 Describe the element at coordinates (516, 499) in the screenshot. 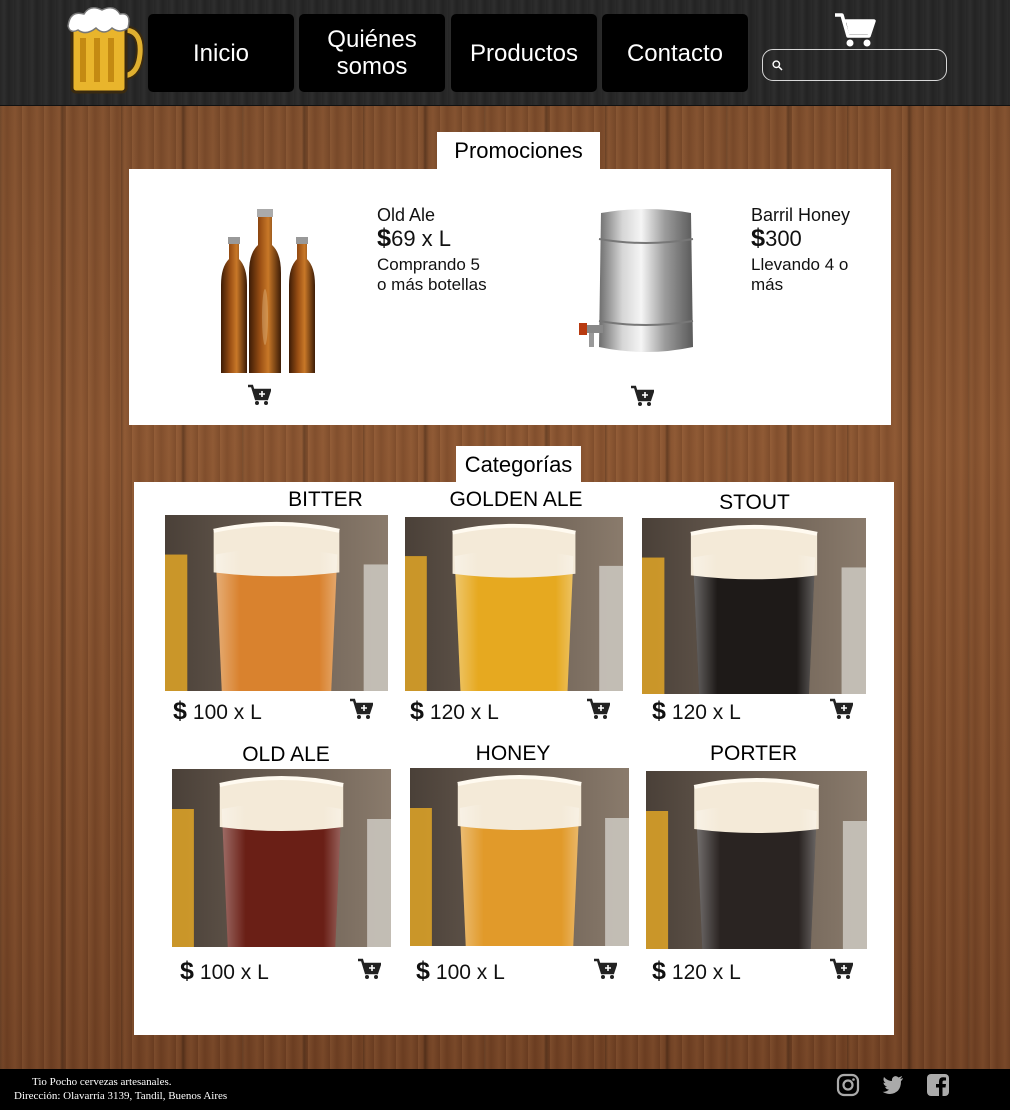

I see `category-title: GOLDEN ALE` at that location.